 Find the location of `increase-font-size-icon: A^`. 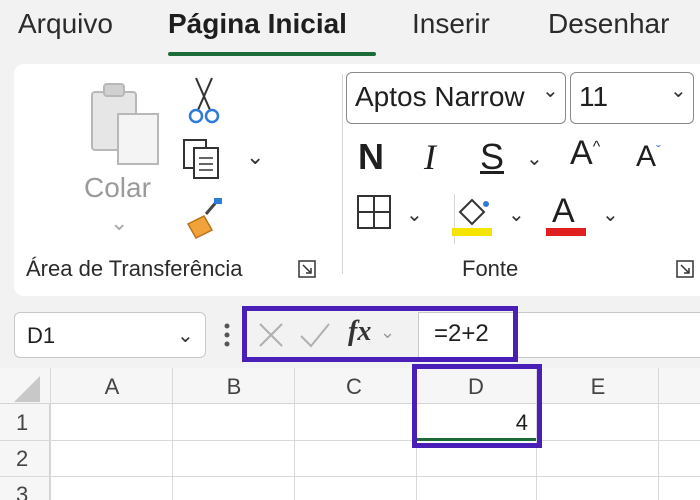

increase-font-size-icon: A^ is located at coordinates (585, 153).